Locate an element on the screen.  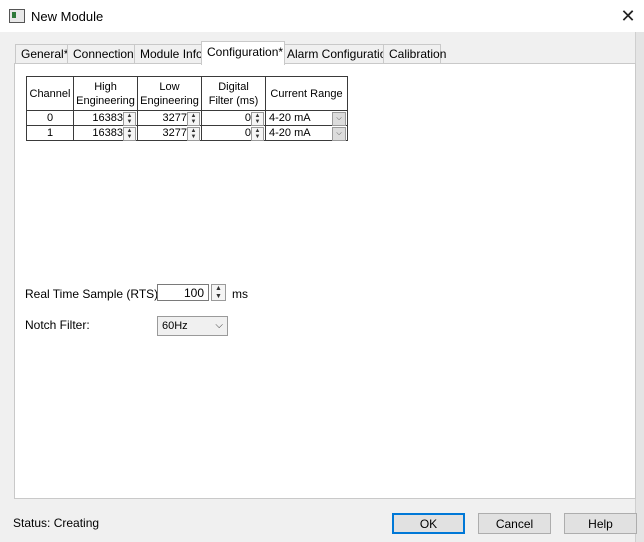
tab-general: General* is located at coordinates (41, 54).